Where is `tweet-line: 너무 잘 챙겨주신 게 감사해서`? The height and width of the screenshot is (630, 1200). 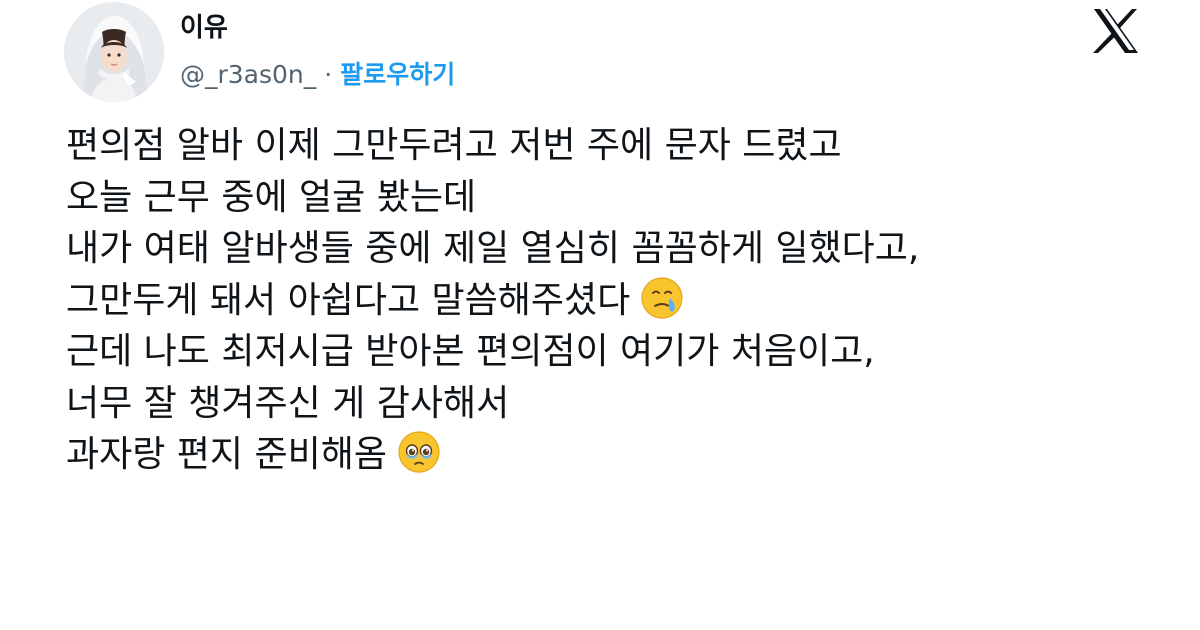
tweet-line: 너무 잘 챙겨주신 게 감사해서 is located at coordinates (626, 404).